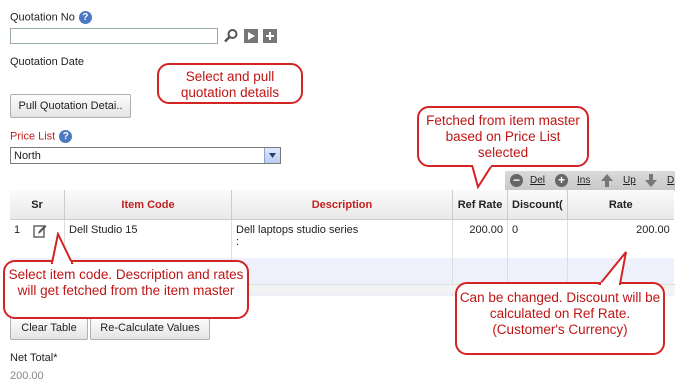 The width and height of the screenshot is (675, 382). Describe the element at coordinates (148, 205) in the screenshot. I see `header-item-code: Item Code` at that location.